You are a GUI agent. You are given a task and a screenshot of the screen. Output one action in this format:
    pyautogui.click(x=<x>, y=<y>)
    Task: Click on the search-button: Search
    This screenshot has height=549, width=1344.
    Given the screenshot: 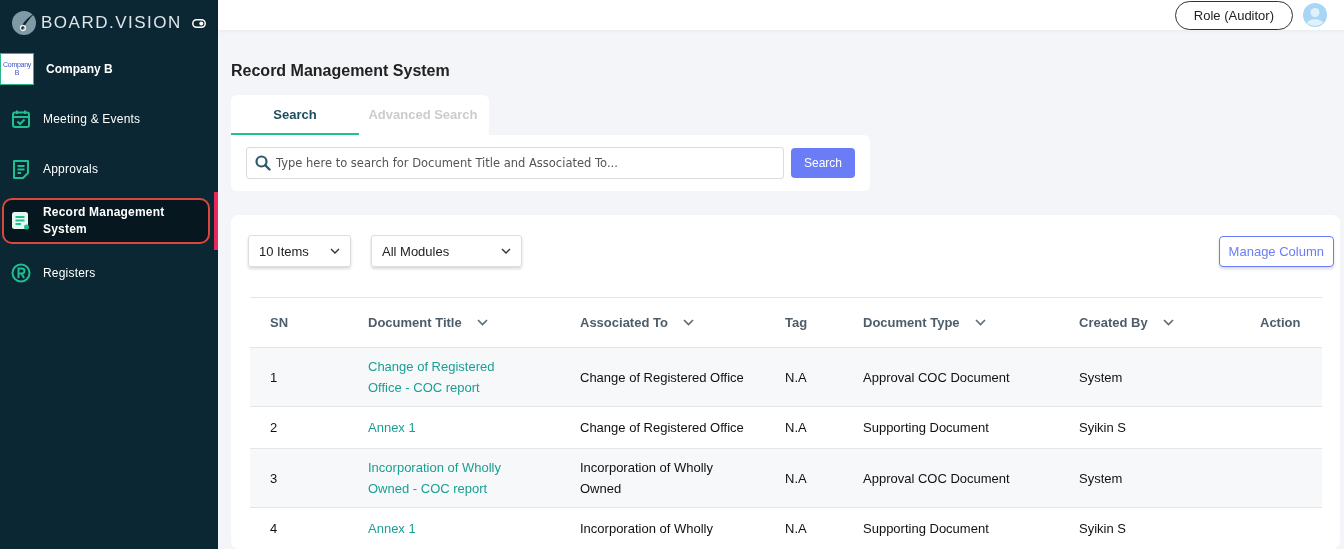 What is the action you would take?
    pyautogui.click(x=822, y=163)
    